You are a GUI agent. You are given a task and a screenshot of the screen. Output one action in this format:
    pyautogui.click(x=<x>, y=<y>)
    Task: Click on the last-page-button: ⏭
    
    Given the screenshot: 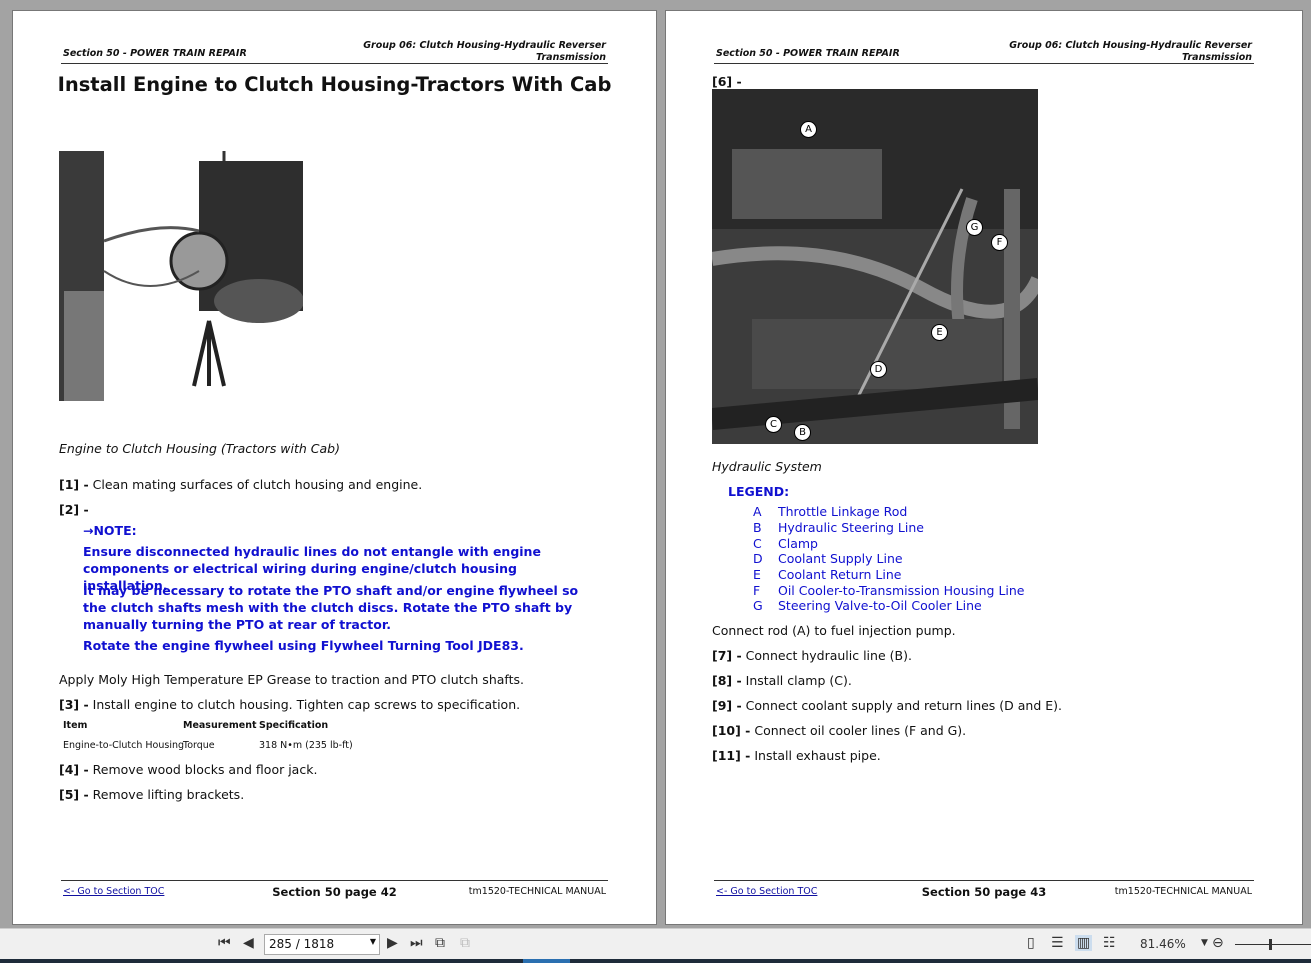 What is the action you would take?
    pyautogui.click(x=416, y=943)
    